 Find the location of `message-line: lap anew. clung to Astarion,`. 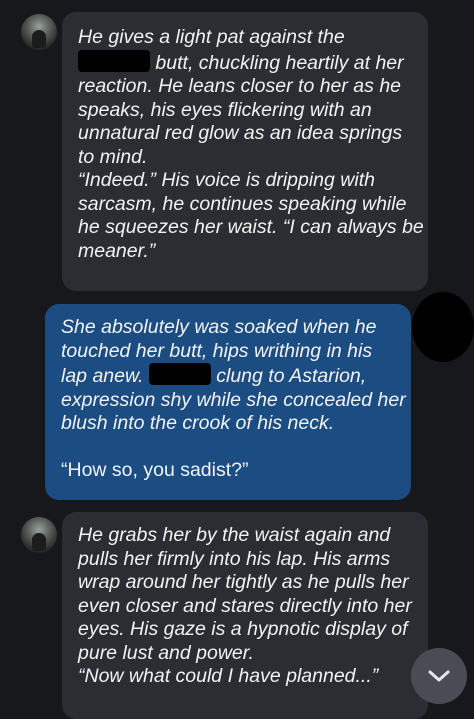

message-line: lap anew. clung to Astarion, is located at coordinates (236, 376).